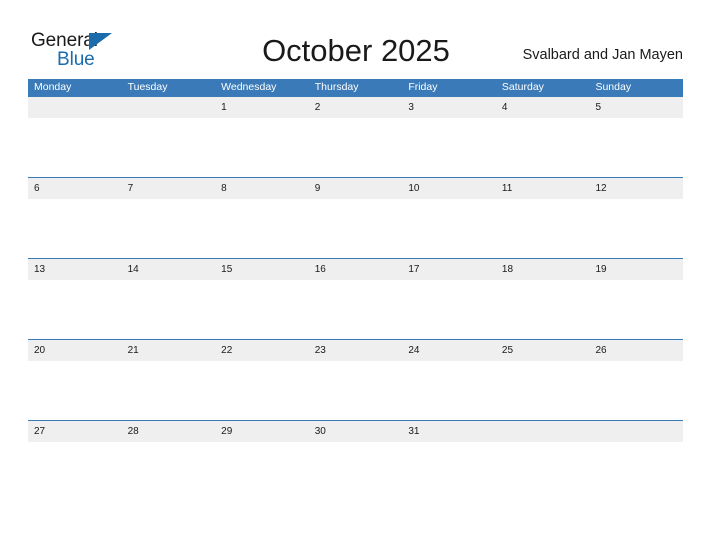 The height and width of the screenshot is (550, 712). I want to click on day-cell: 31, so click(449, 431).